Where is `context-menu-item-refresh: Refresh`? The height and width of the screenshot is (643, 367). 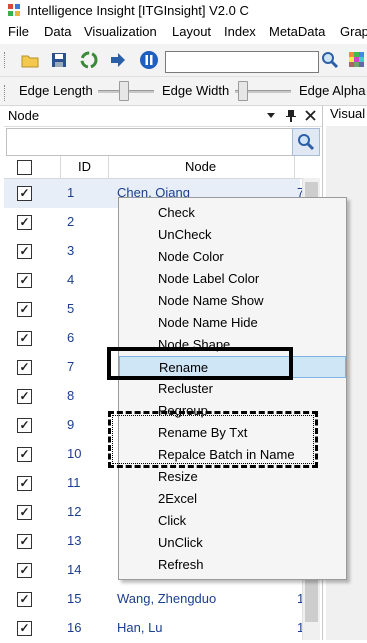
context-menu-item-refresh: Refresh is located at coordinates (232, 565).